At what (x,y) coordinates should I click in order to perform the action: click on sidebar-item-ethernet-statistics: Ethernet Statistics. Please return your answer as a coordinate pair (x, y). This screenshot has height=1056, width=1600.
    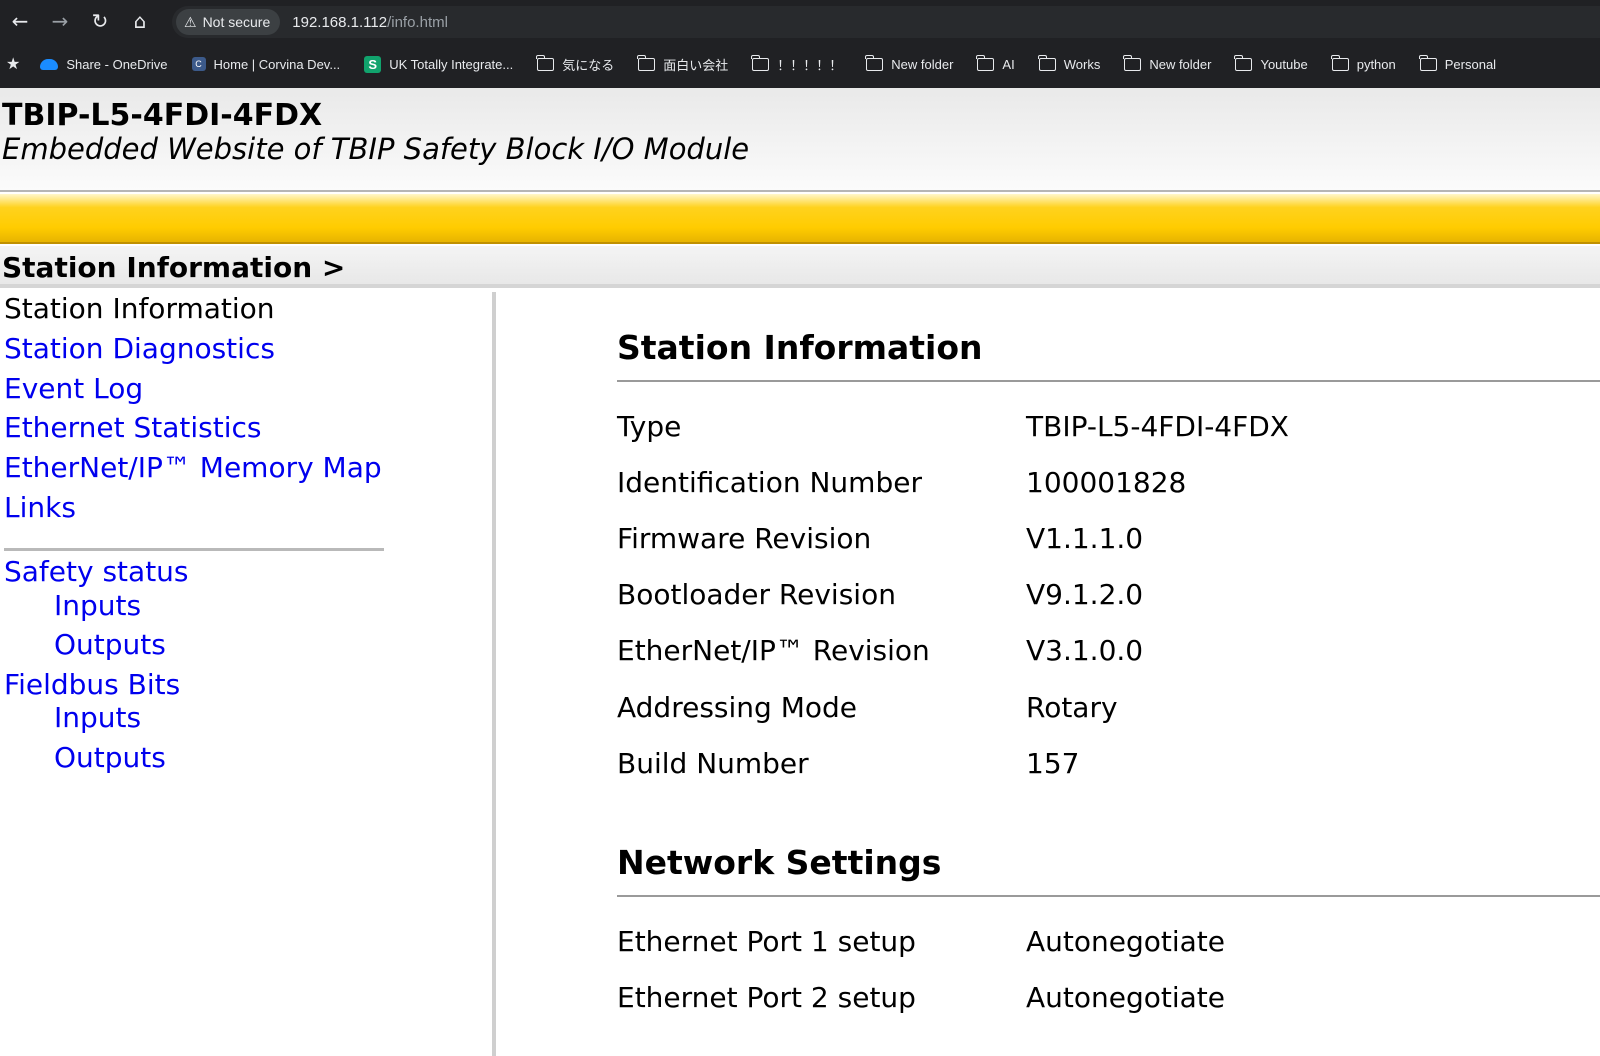
    Looking at the image, I should click on (133, 427).